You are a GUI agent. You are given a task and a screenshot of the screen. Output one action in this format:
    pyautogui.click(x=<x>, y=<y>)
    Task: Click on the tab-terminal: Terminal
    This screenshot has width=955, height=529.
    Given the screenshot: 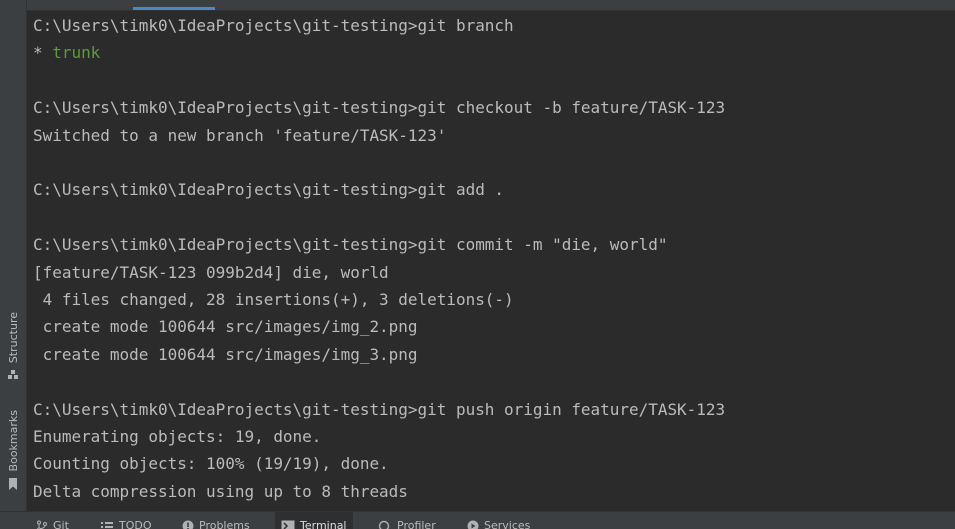 What is the action you would take?
    pyautogui.click(x=314, y=520)
    